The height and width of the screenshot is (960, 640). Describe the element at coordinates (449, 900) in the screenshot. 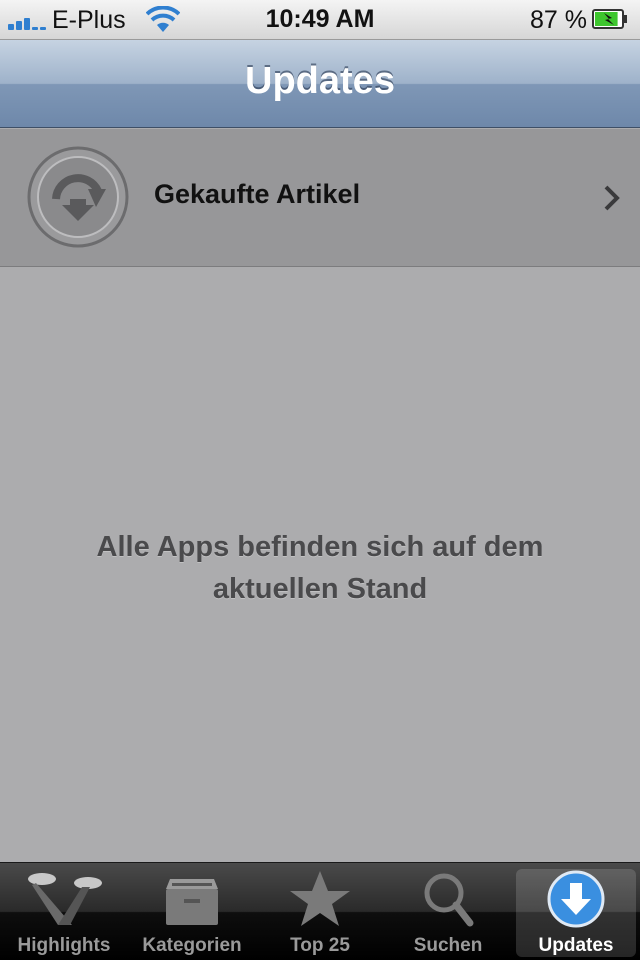

I see `search-icon` at that location.